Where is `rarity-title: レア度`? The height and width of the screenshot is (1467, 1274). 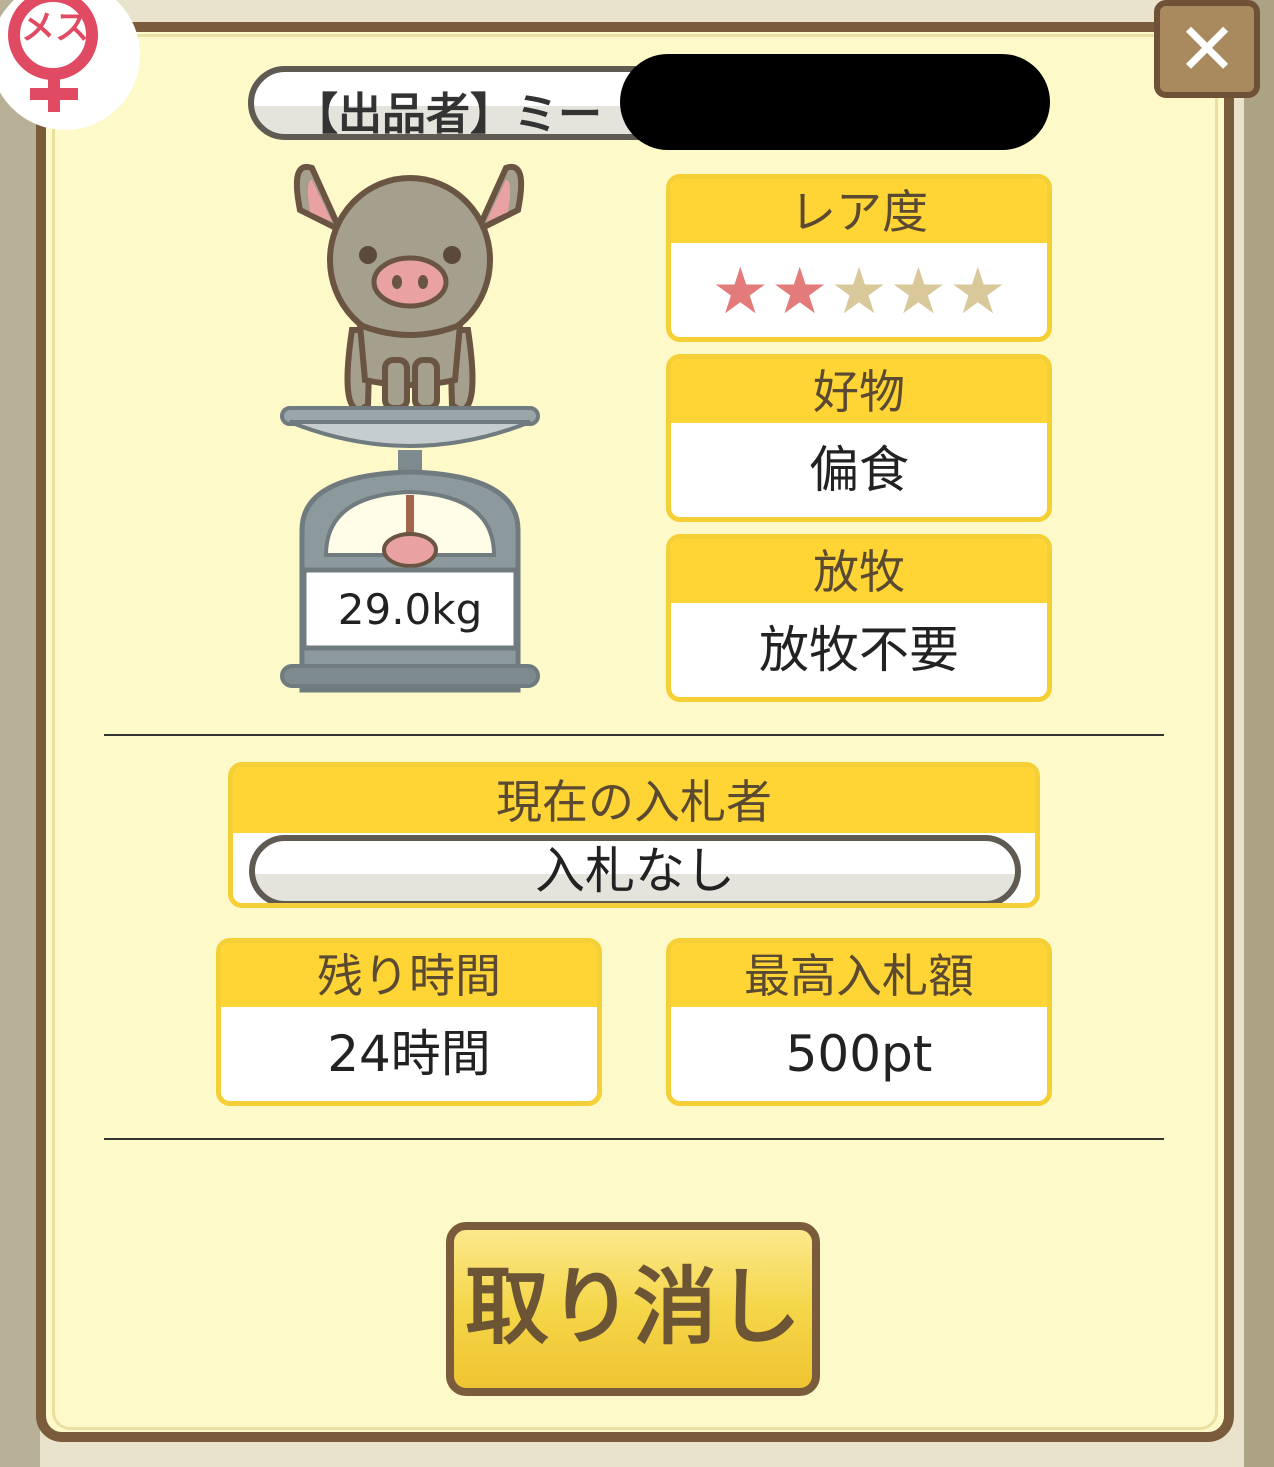 rarity-title: レア度 is located at coordinates (859, 211).